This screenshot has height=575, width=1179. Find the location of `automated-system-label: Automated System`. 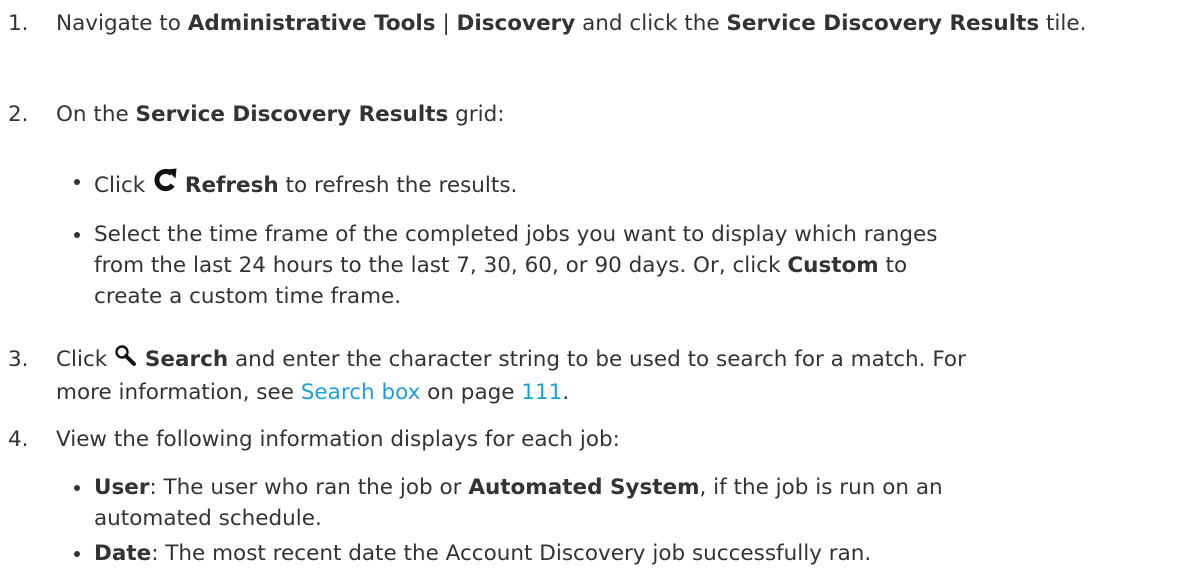

automated-system-label: Automated System is located at coordinates (584, 487).